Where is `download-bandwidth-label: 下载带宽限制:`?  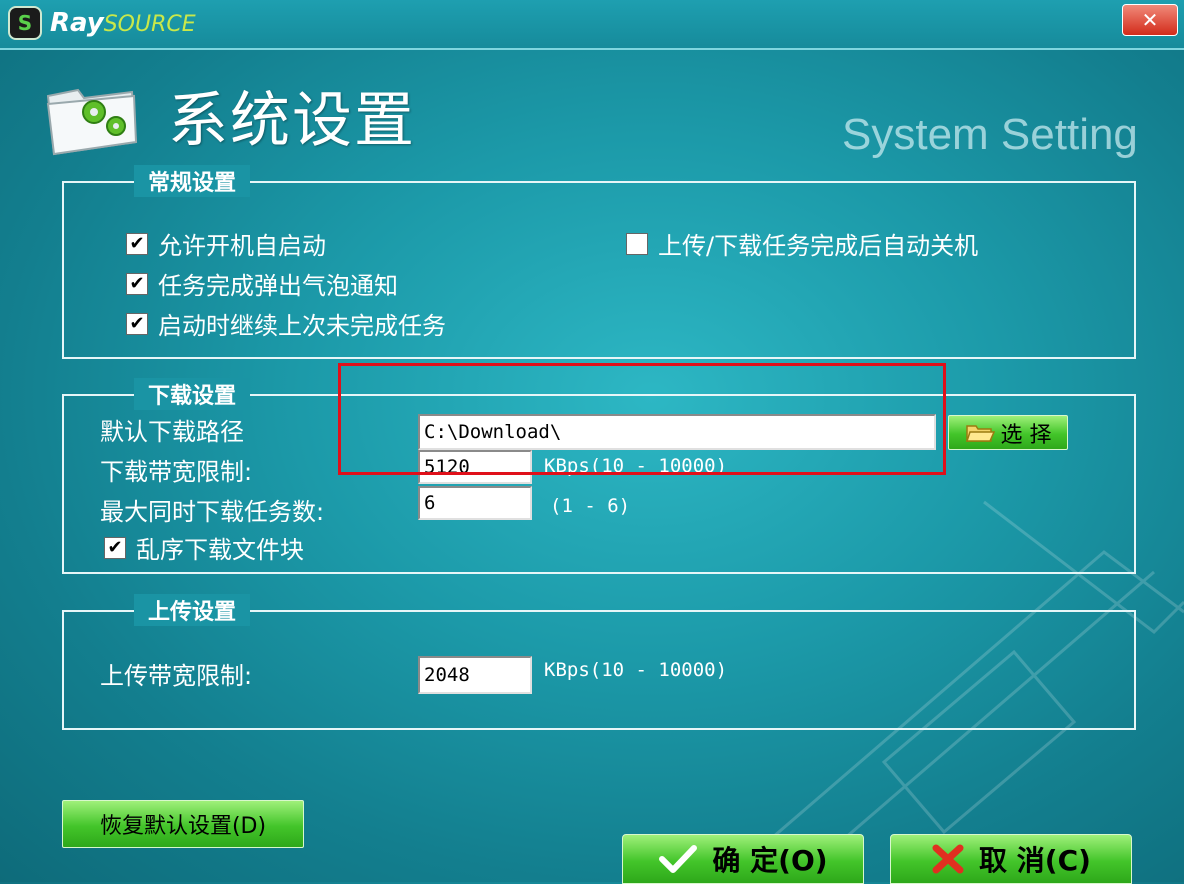
download-bandwidth-label: 下载带宽限制: is located at coordinates (176, 472).